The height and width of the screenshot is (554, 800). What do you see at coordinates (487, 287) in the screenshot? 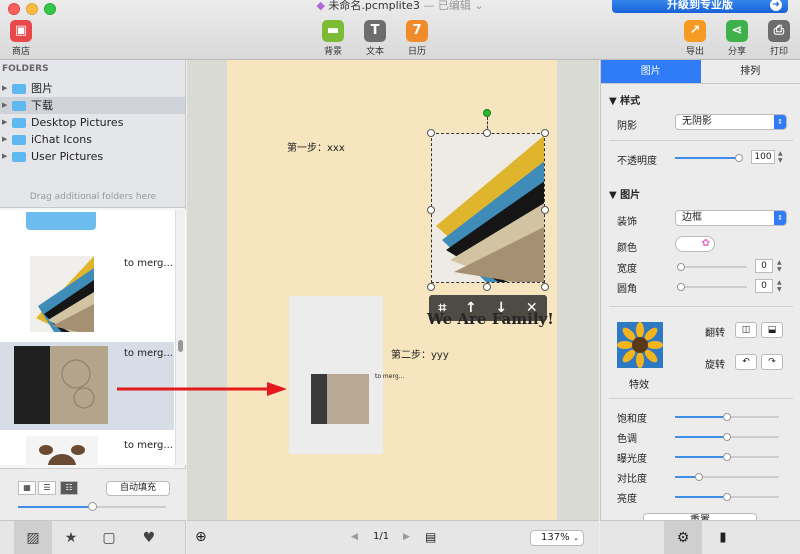
I see `resize-handle-bottom` at bounding box center [487, 287].